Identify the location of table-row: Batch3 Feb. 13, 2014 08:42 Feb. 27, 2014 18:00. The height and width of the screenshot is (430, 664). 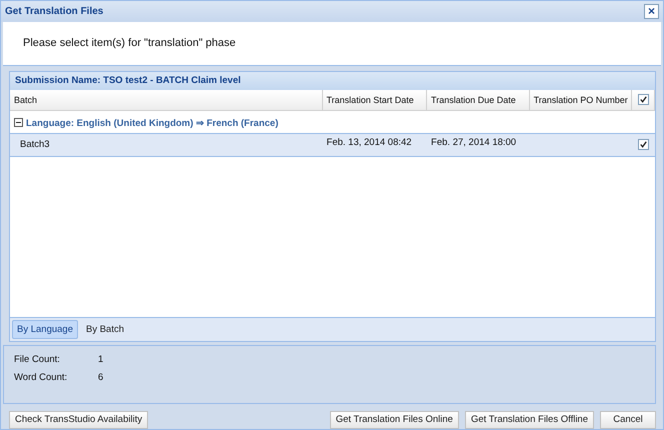
(332, 145).